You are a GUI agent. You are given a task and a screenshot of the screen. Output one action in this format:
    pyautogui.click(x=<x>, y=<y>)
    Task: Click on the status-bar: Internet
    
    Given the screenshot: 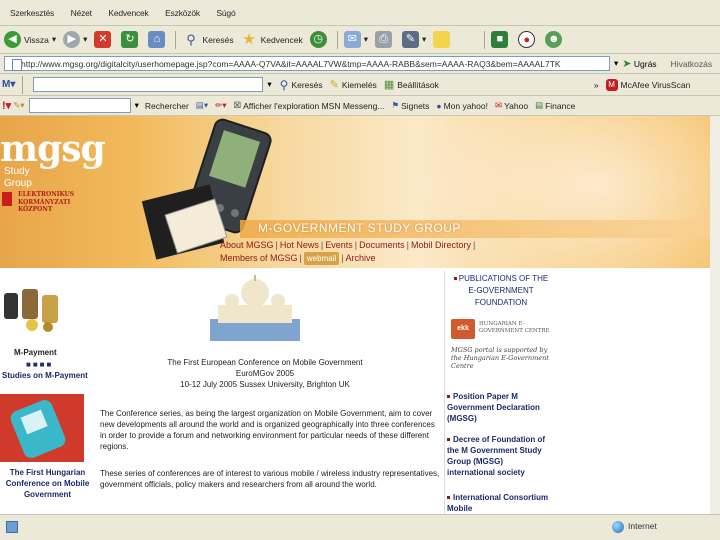 What is the action you would take?
    pyautogui.click(x=360, y=527)
    